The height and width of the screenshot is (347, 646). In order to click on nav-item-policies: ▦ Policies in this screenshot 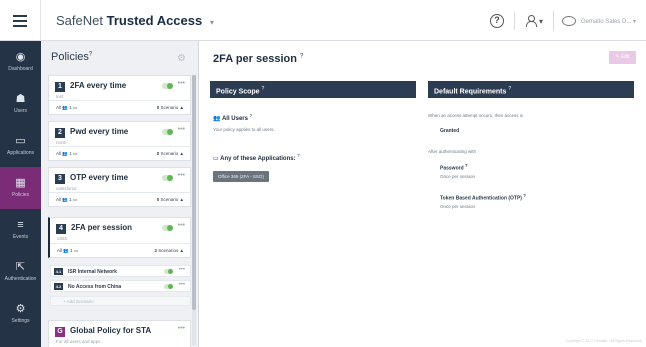, I will do `click(20, 188)`.